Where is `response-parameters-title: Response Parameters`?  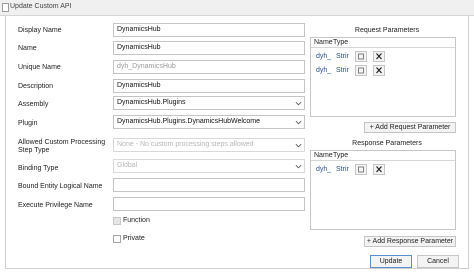 response-parameters-title: Response Parameters is located at coordinates (387, 143).